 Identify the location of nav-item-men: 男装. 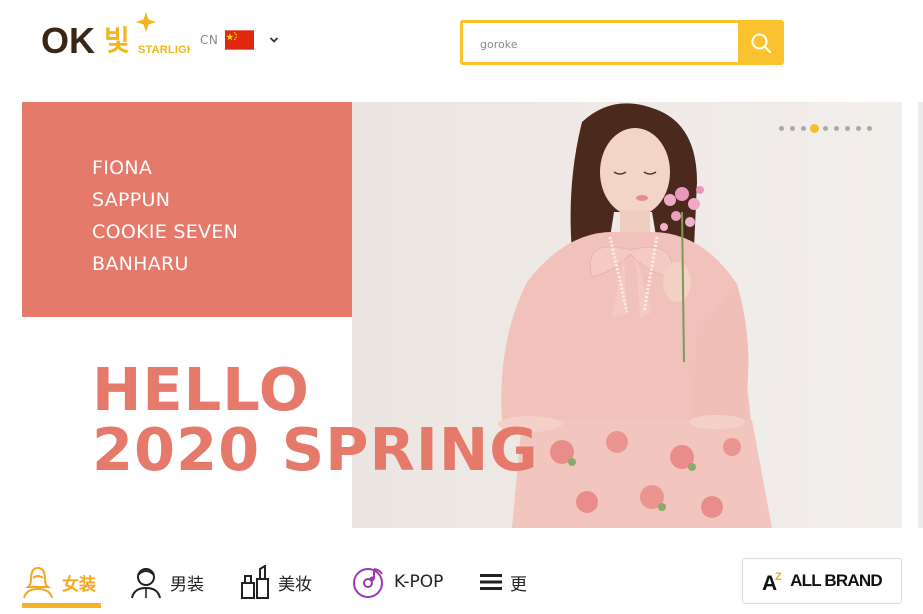
(167, 582).